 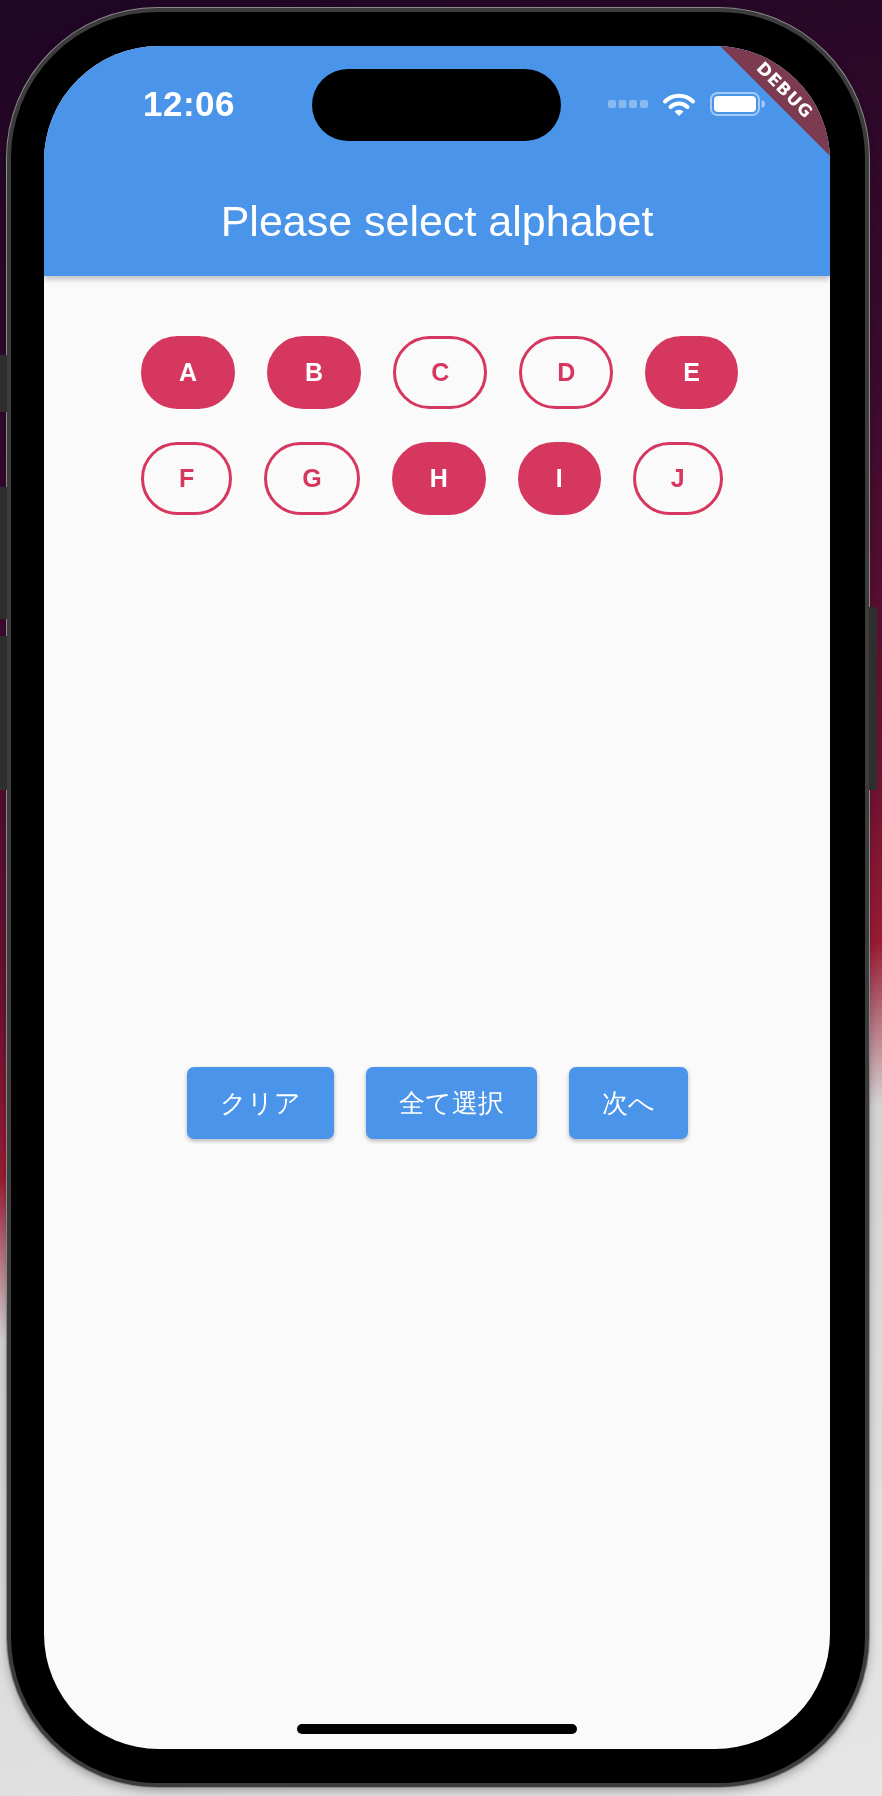 What do you see at coordinates (628, 1103) in the screenshot?
I see `next-button: 次へ` at bounding box center [628, 1103].